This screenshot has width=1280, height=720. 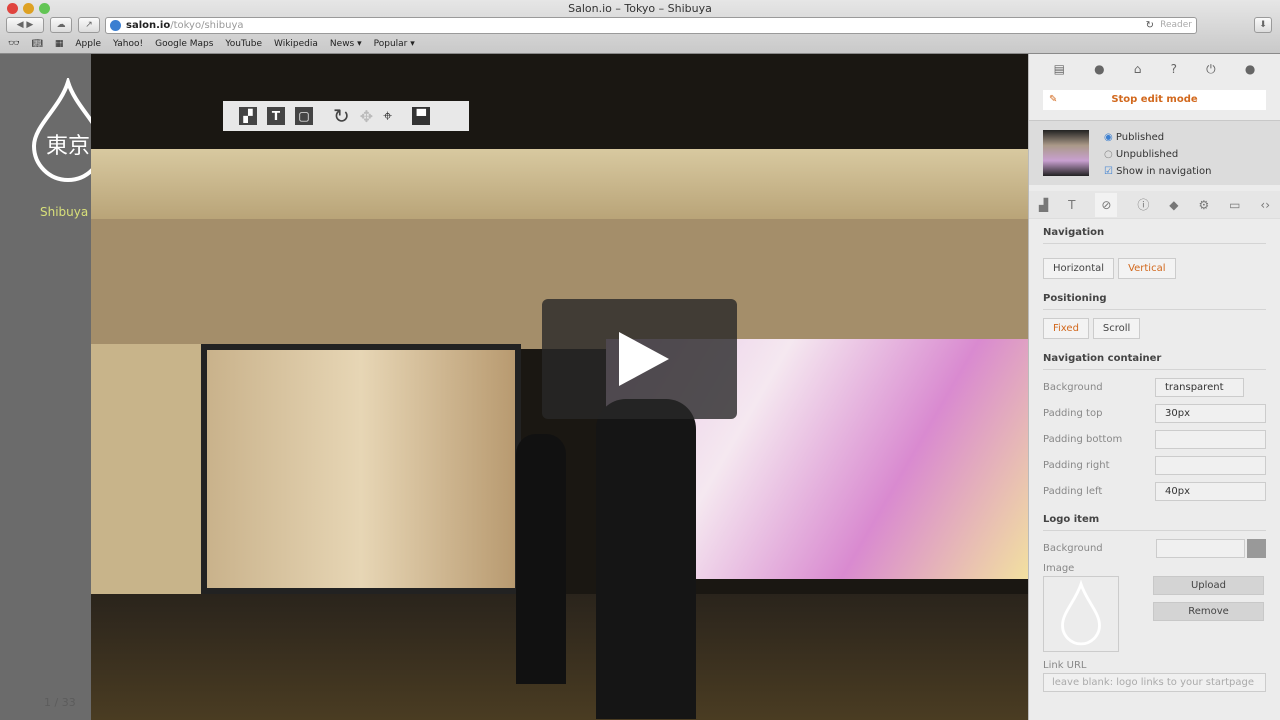 I want to click on share-button: ↗, so click(x=89, y=25).